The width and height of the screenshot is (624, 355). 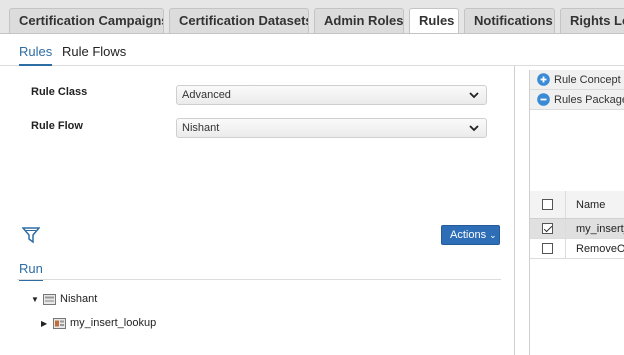 What do you see at coordinates (239, 21) in the screenshot?
I see `tab-certification-datasets: Certification Datasets` at bounding box center [239, 21].